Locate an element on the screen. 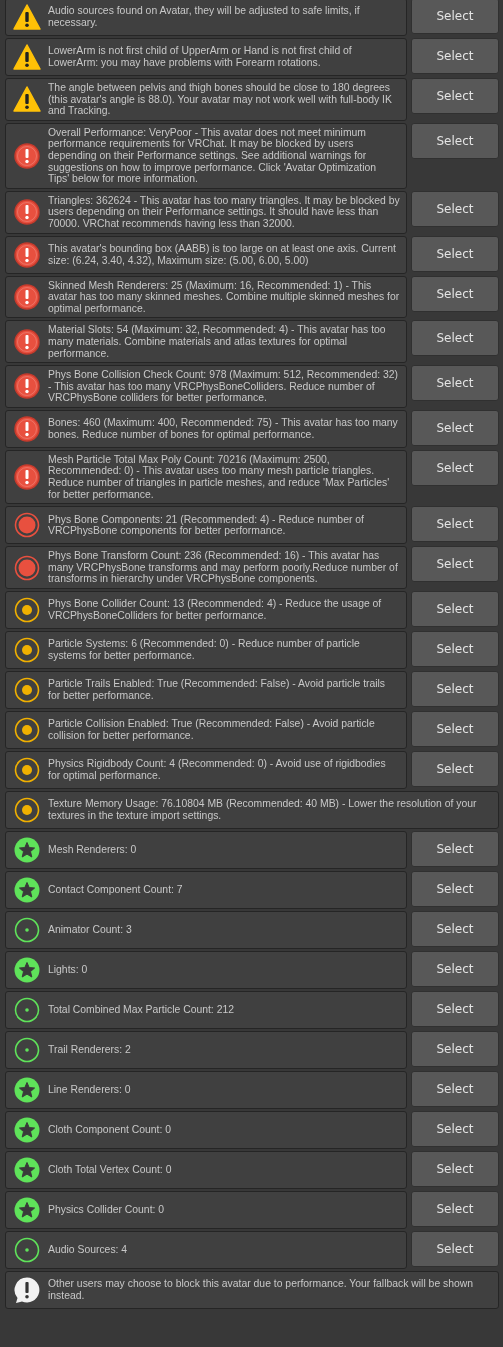 Image resolution: width=503 pixels, height=1347 pixels. message-text: Other users may choose to block this avatar due to performance. Your fallback will be shown instead. is located at coordinates (261, 1290).